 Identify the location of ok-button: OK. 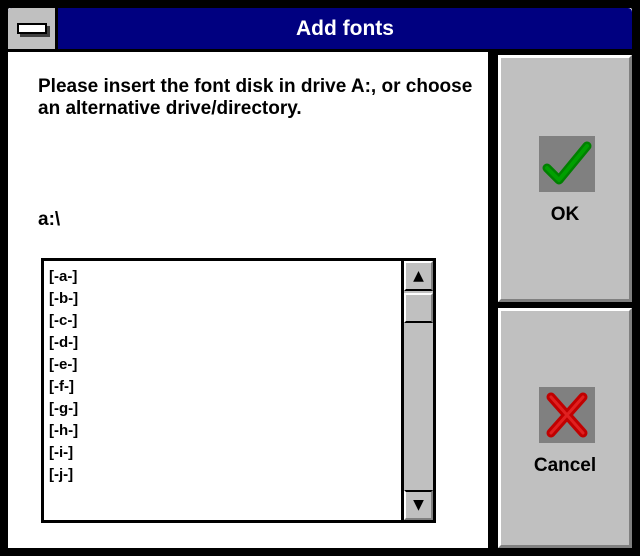
(565, 178).